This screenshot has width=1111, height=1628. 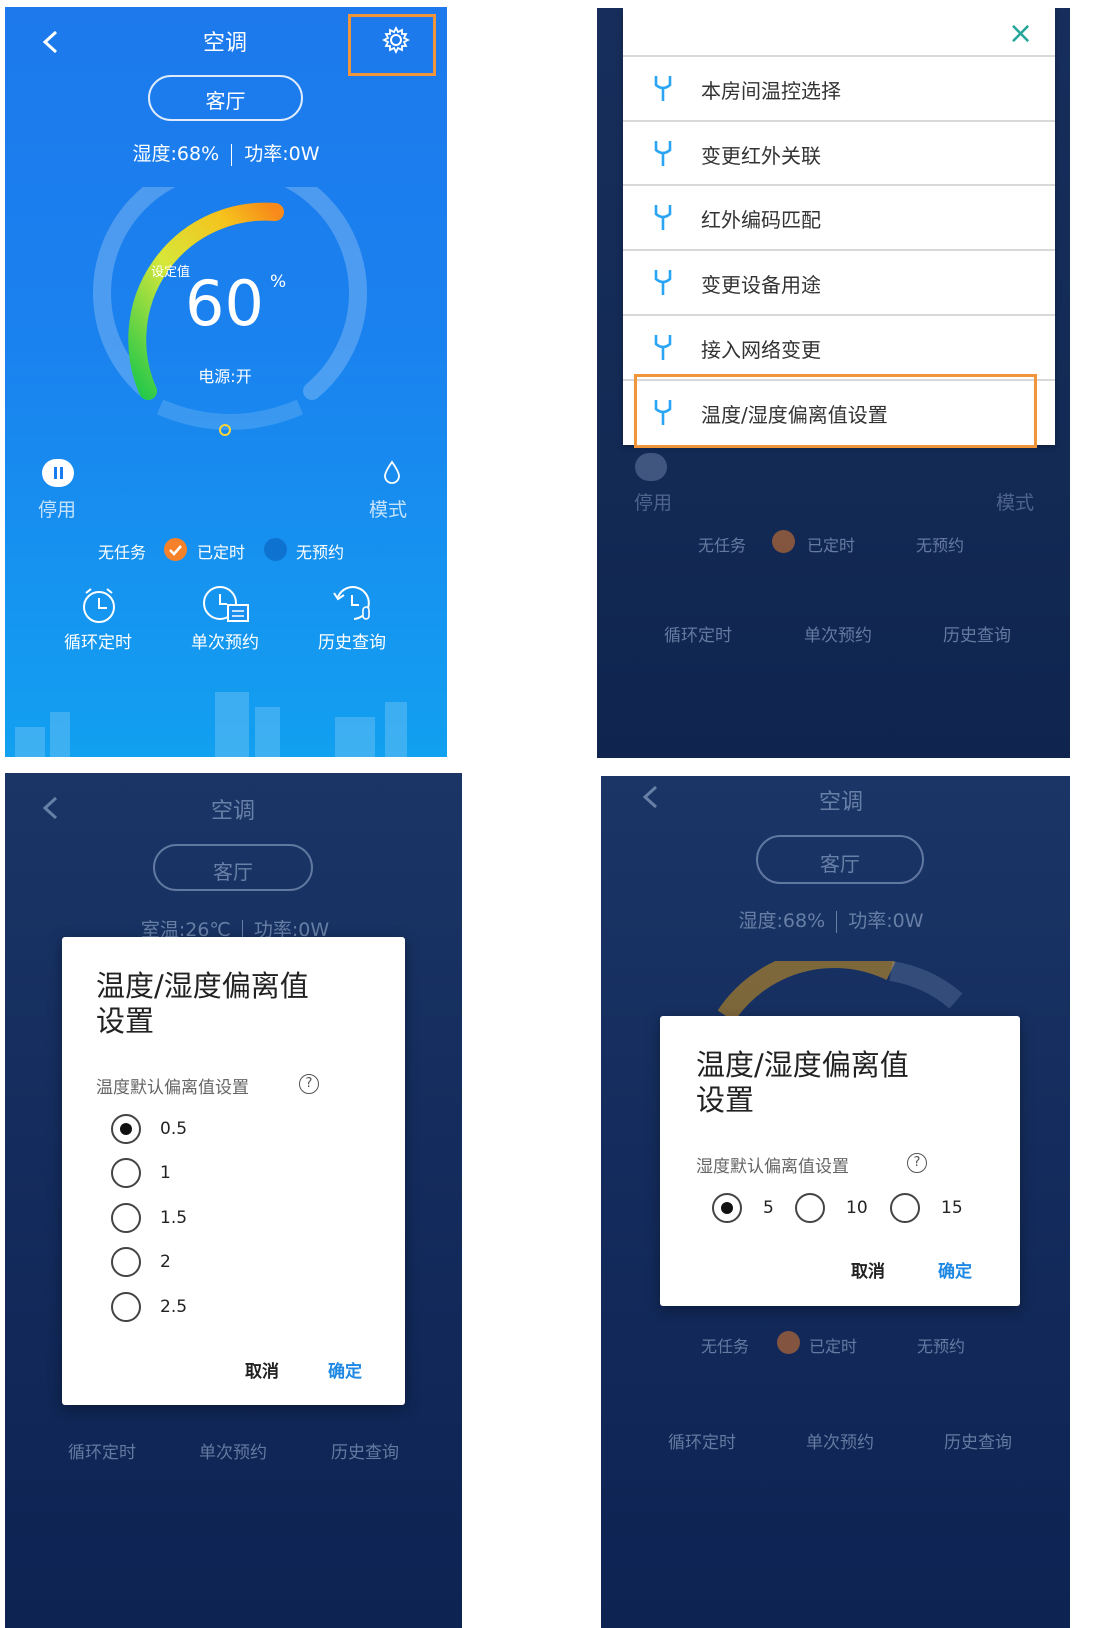 I want to click on power-state: 电源:开, so click(x=225, y=376).